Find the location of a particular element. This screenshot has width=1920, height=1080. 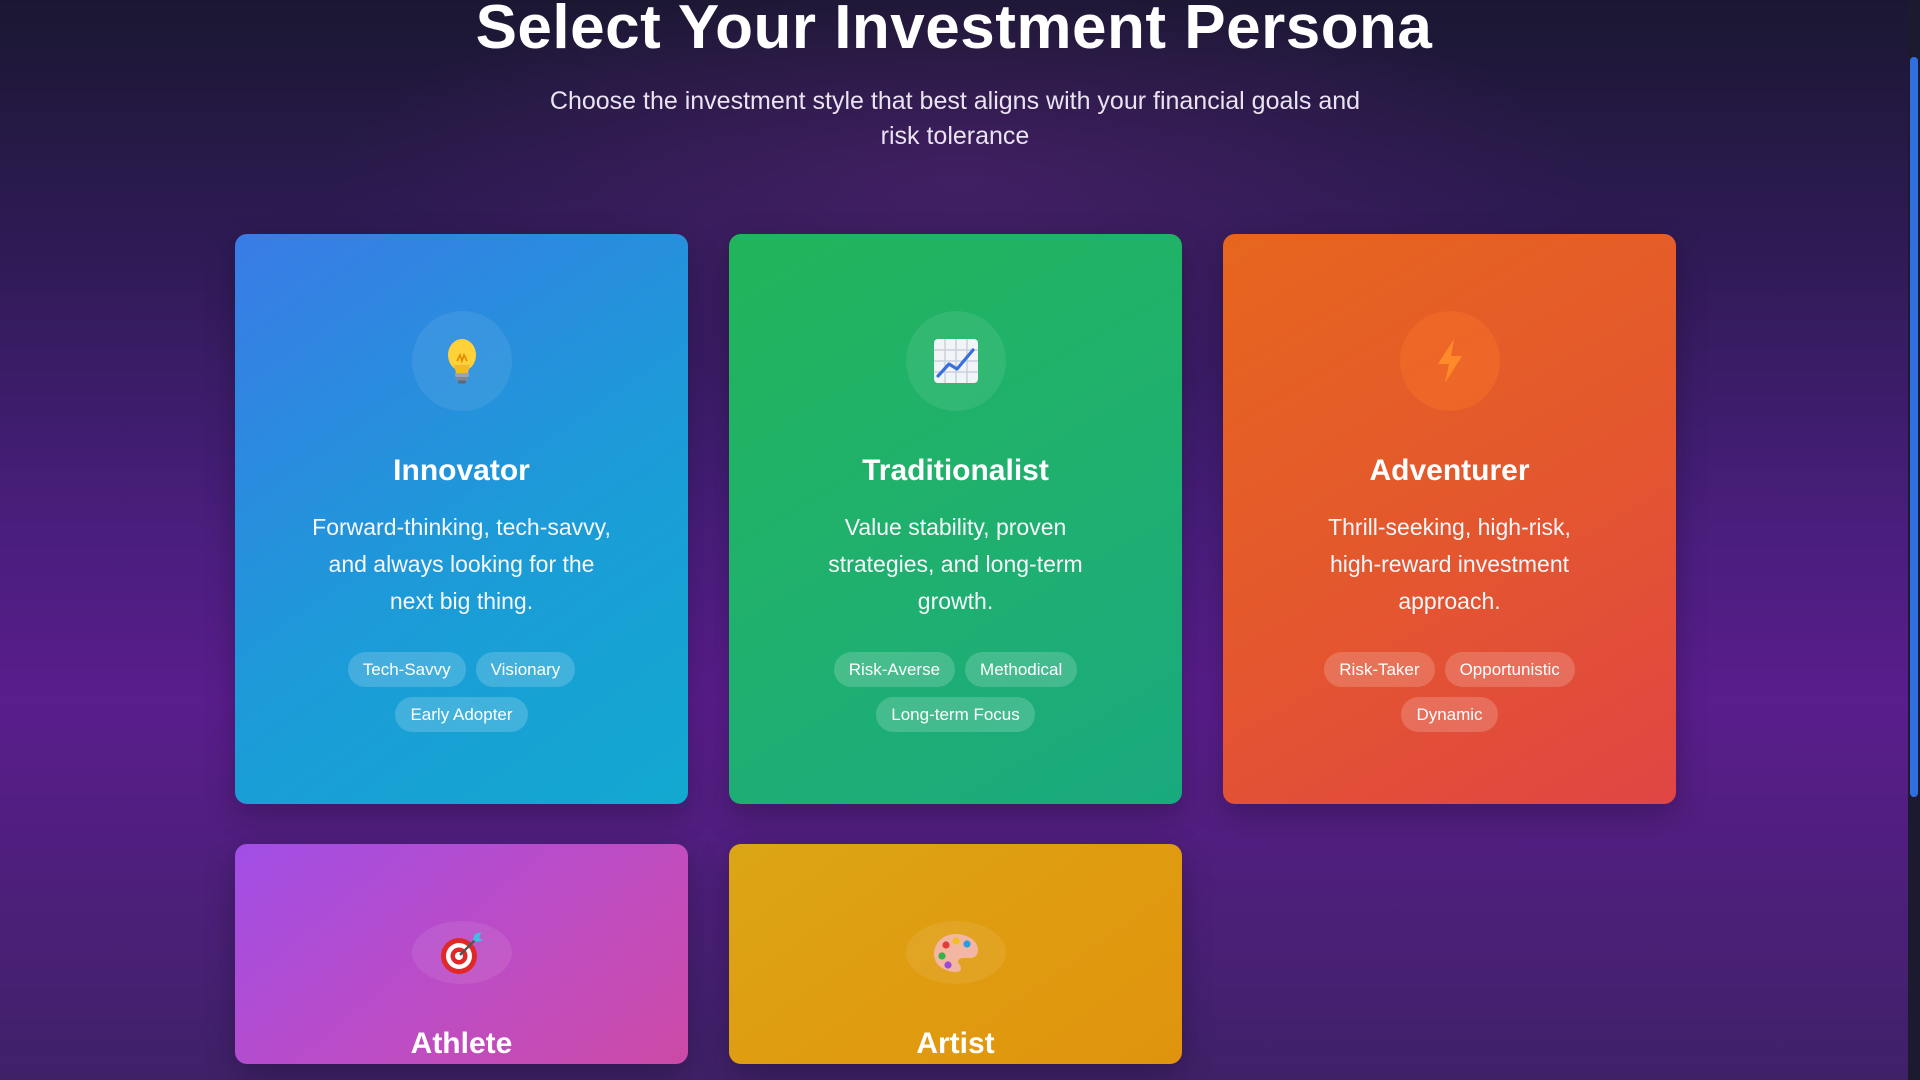

artist-palette-icon is located at coordinates (955, 952).